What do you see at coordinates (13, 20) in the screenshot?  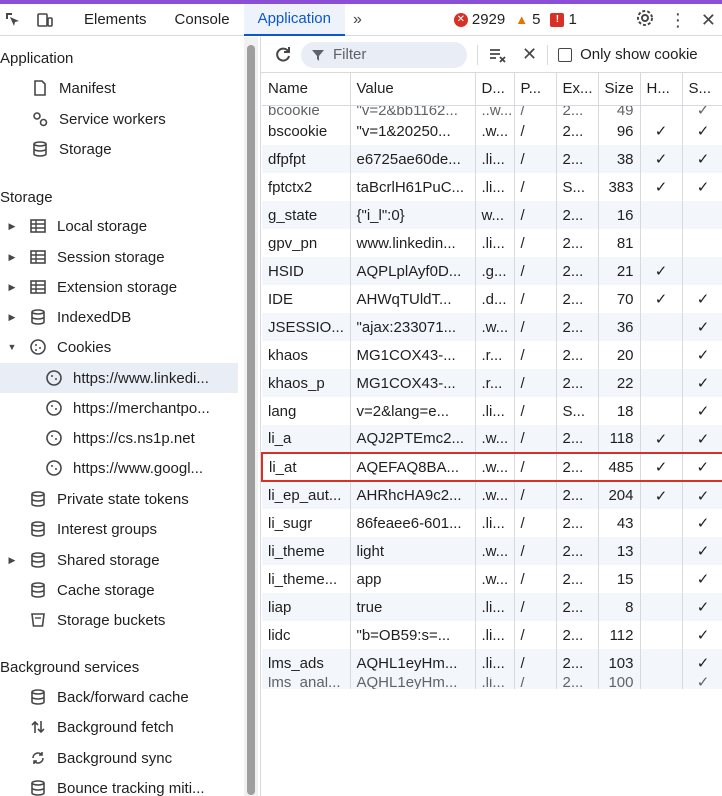 I see `inspect-element-icon` at bounding box center [13, 20].